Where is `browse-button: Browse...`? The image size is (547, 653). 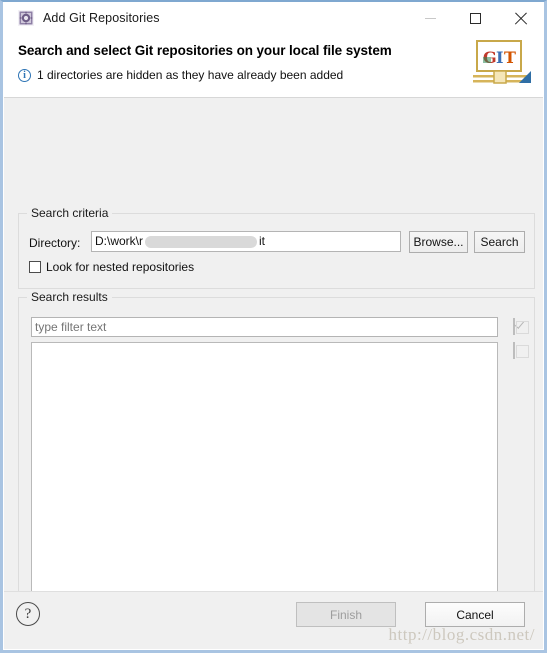
browse-button: Browse... is located at coordinates (438, 242).